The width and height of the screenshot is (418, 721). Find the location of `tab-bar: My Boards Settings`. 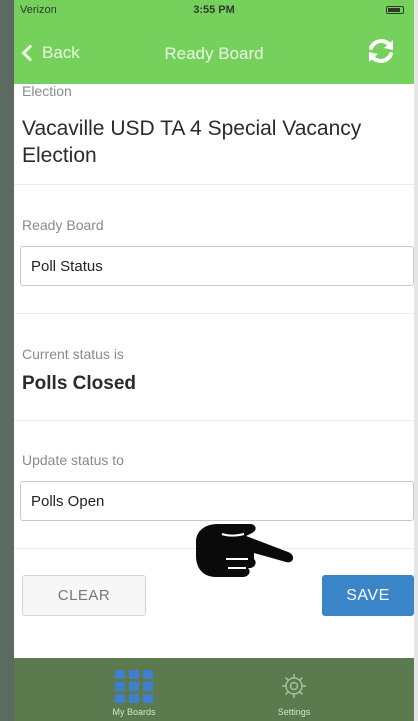

tab-bar: My Boards Settings is located at coordinates (214, 689).